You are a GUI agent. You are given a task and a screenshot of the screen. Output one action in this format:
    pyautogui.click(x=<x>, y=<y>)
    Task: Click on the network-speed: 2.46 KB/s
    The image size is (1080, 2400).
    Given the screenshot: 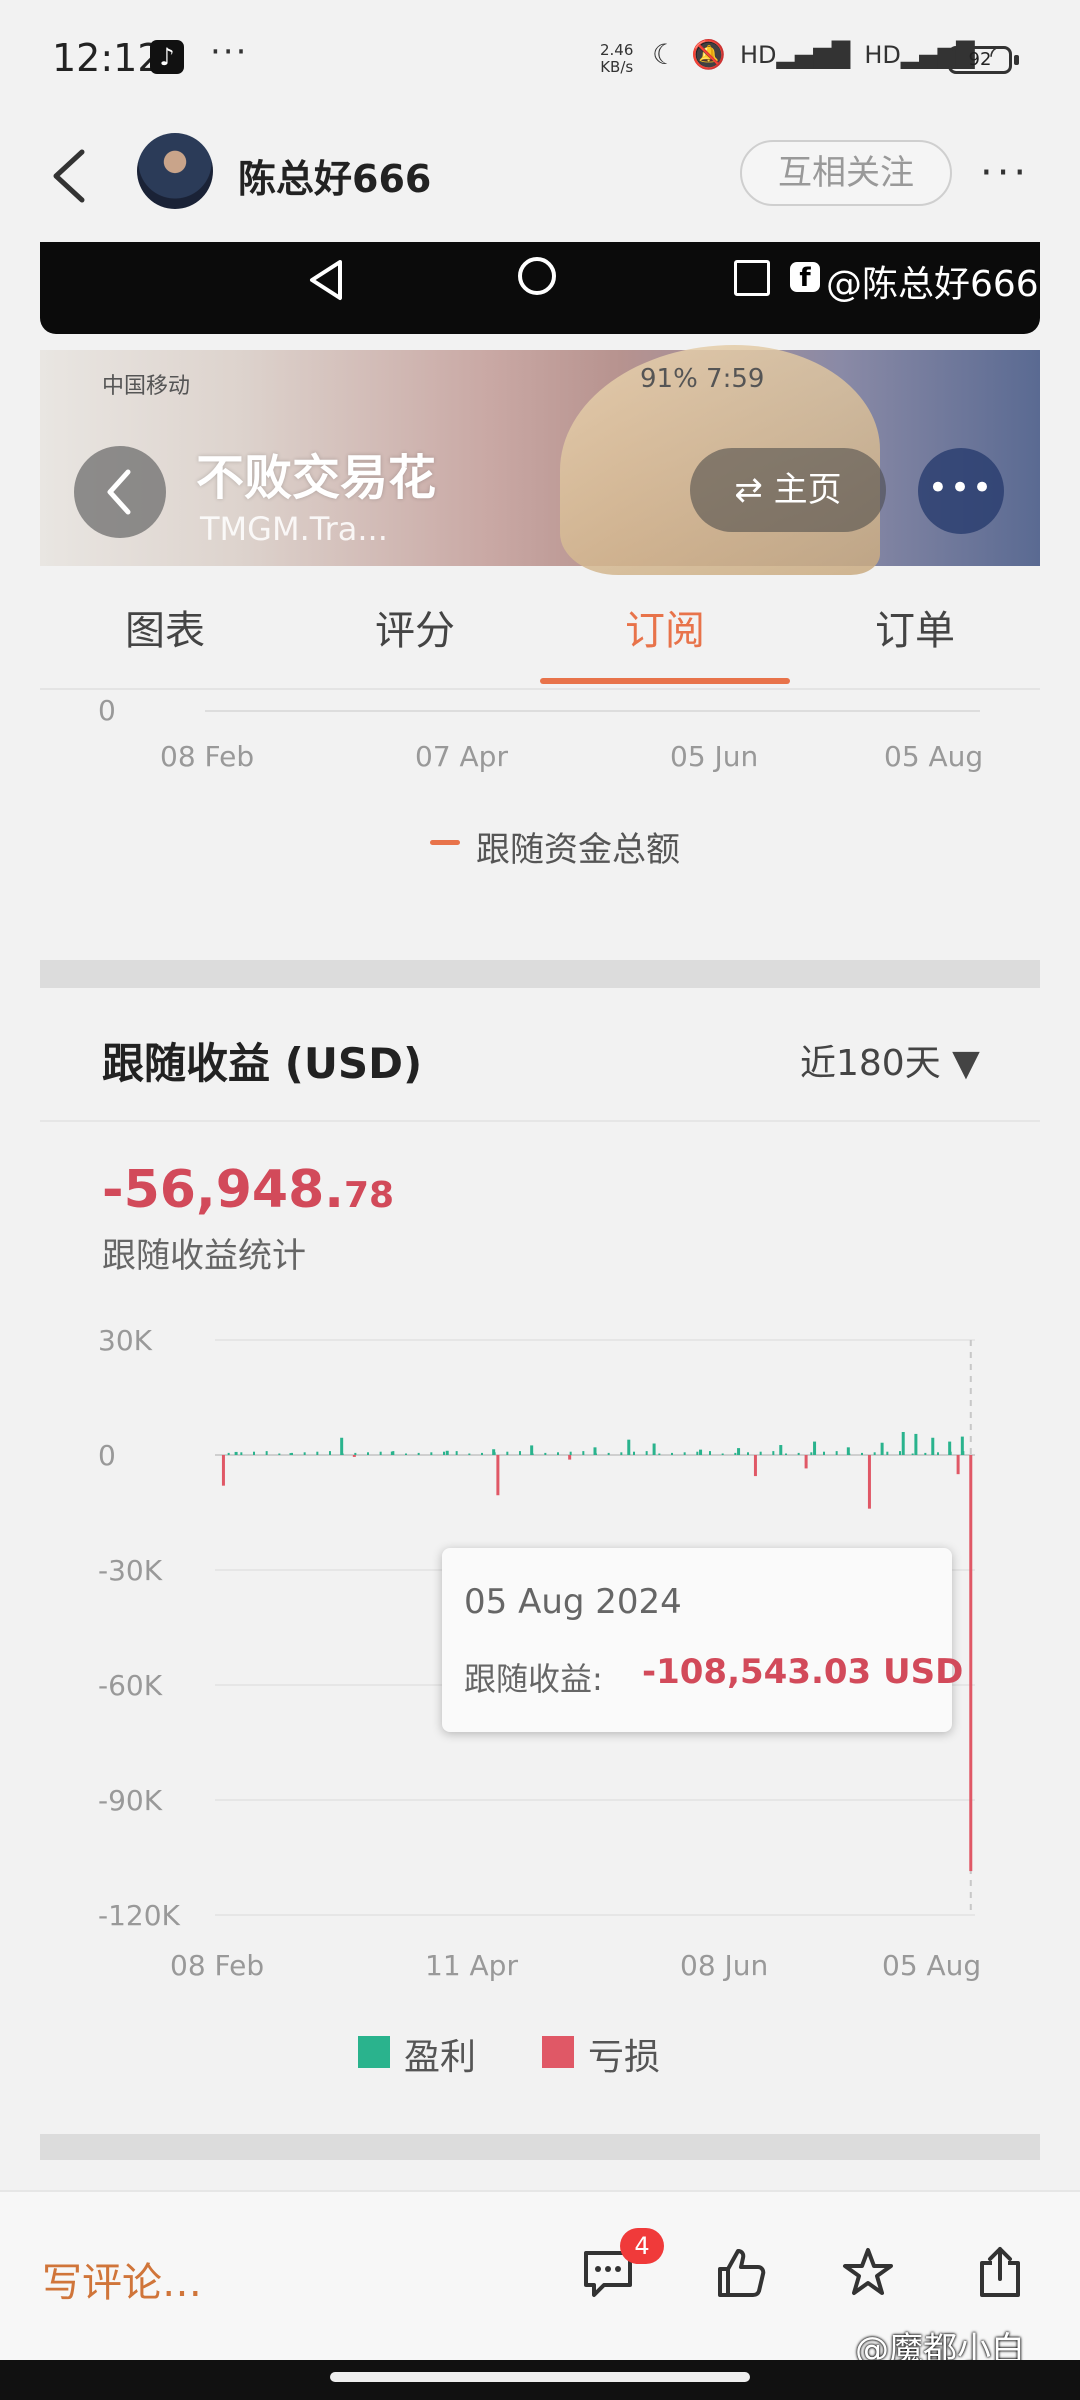 What is the action you would take?
    pyautogui.click(x=616, y=59)
    